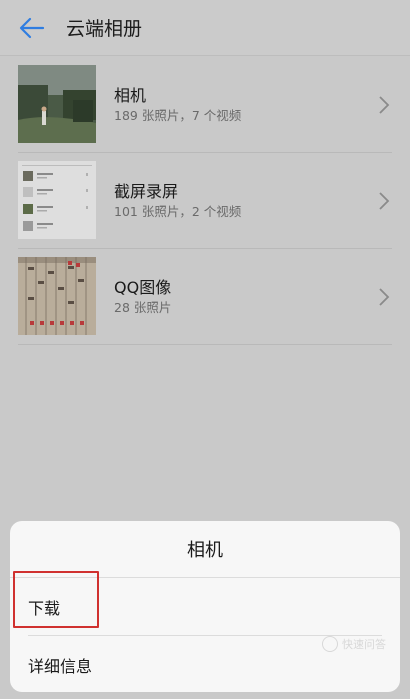 The height and width of the screenshot is (699, 410). Describe the element at coordinates (130, 95) in the screenshot. I see `album-name: 相机` at that location.